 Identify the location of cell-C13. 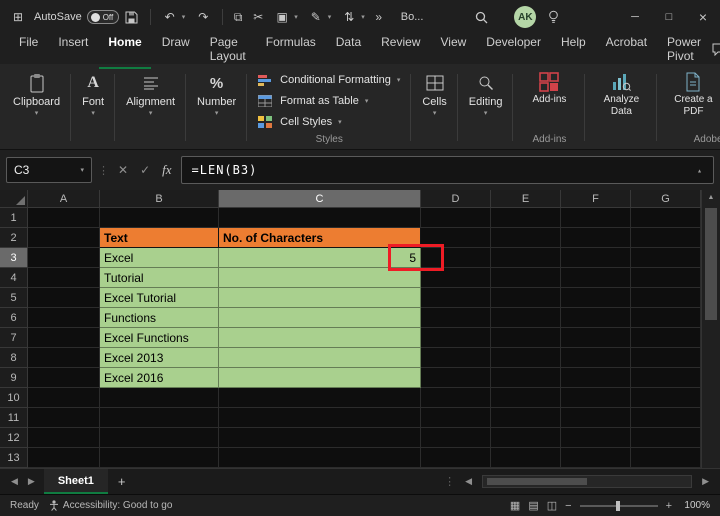
(320, 458).